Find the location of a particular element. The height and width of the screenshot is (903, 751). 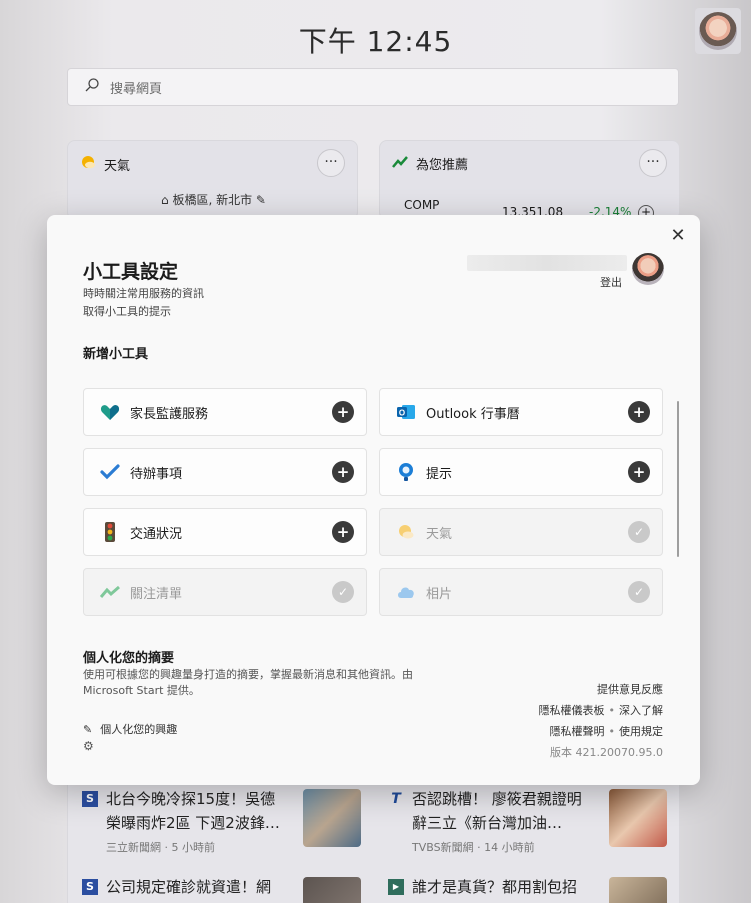

widget-tile-traffic: 交通狀況 + is located at coordinates (225, 532).